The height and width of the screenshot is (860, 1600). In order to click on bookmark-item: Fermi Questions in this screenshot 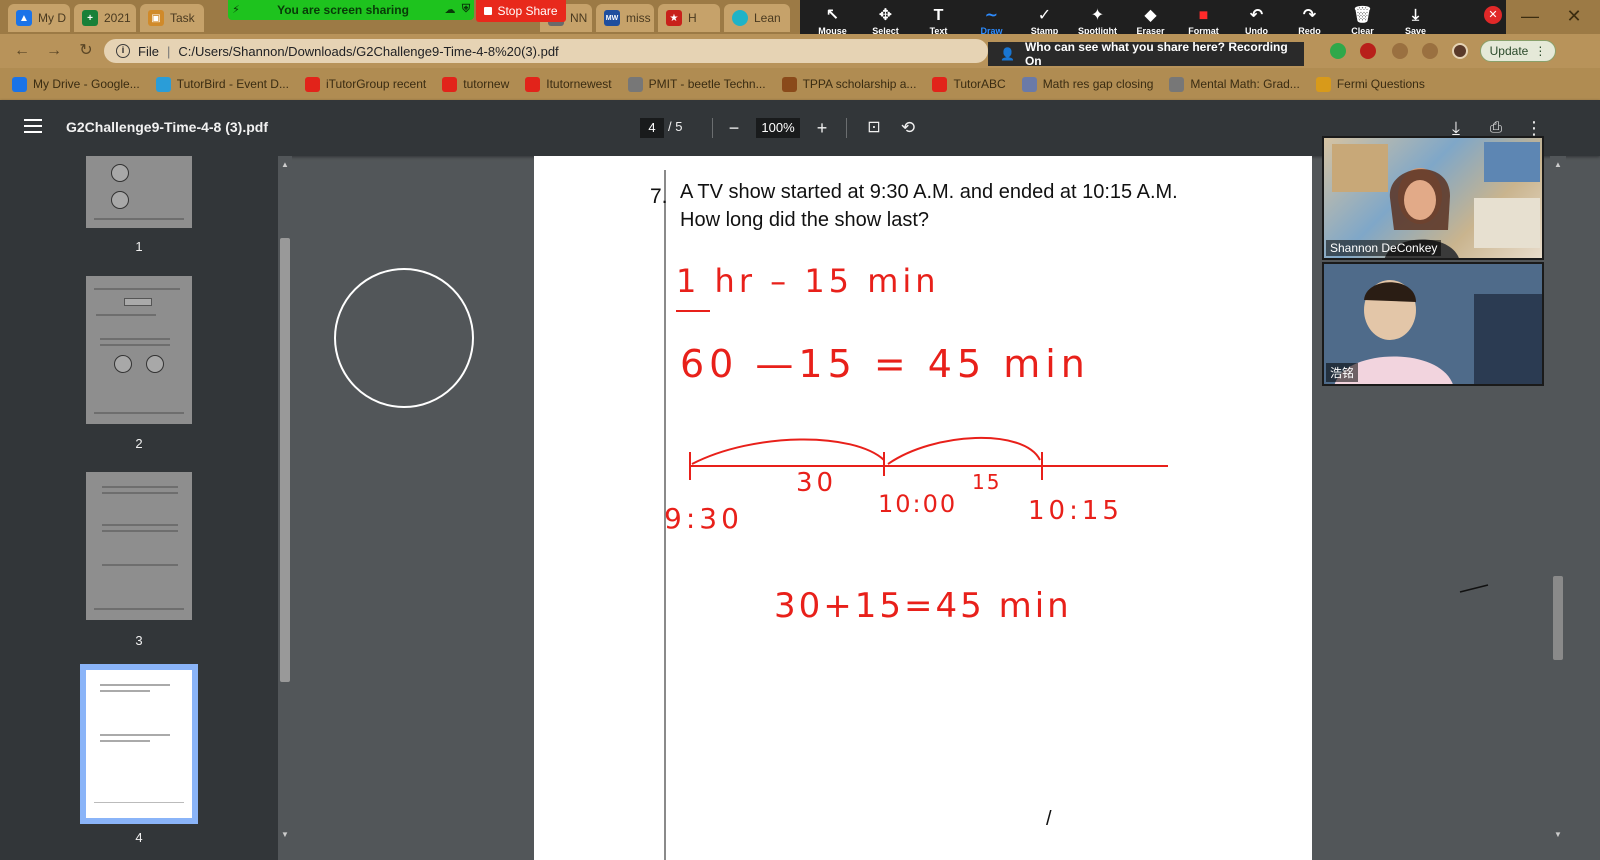, I will do `click(1370, 84)`.